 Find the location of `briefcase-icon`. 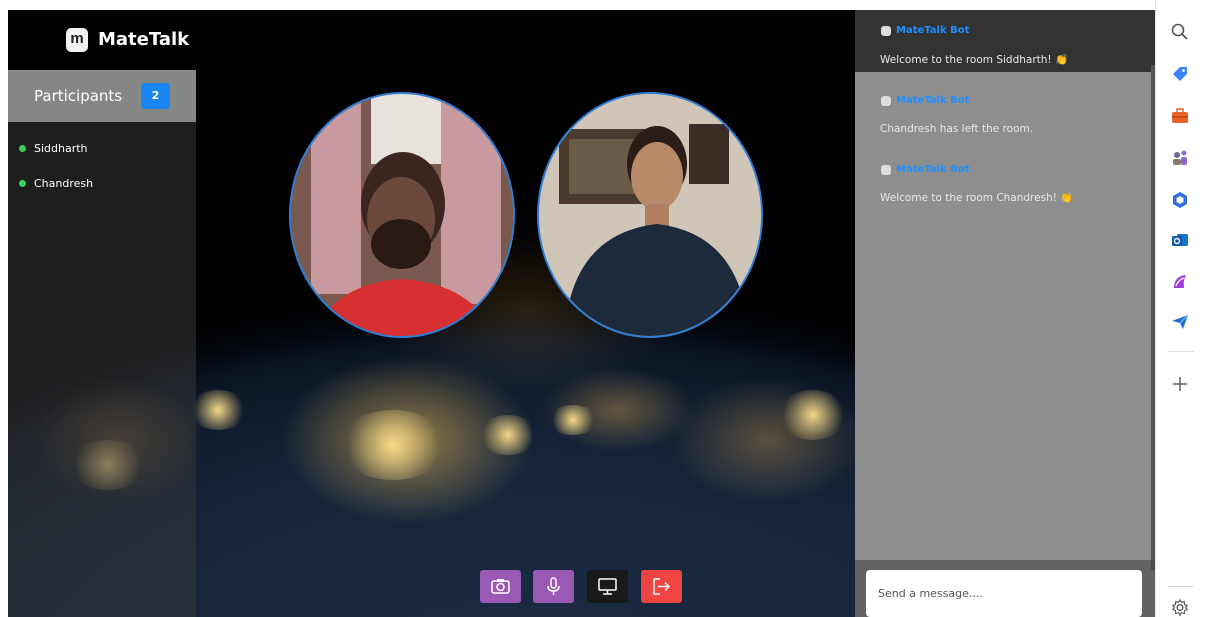

briefcase-icon is located at coordinates (1180, 116).